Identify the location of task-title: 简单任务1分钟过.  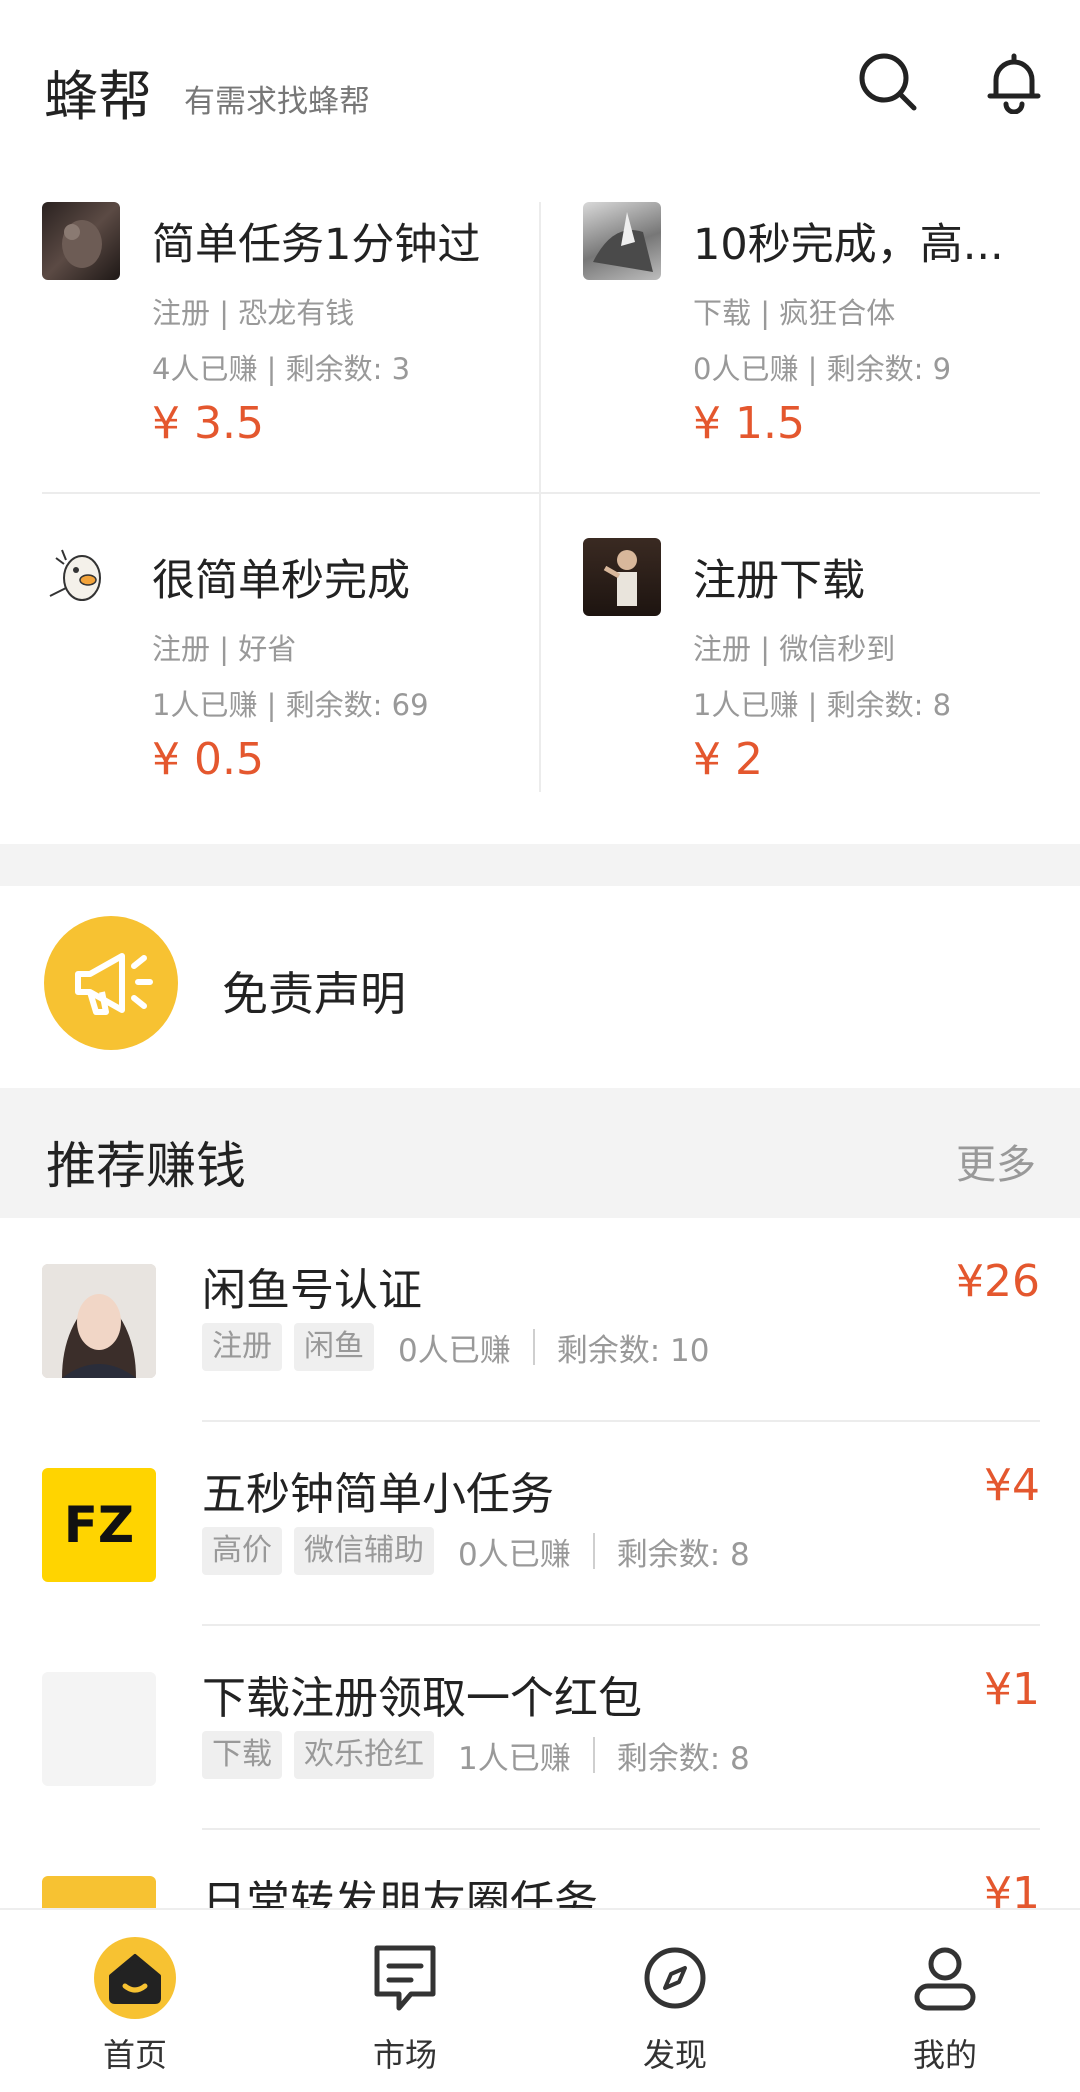
(316, 245).